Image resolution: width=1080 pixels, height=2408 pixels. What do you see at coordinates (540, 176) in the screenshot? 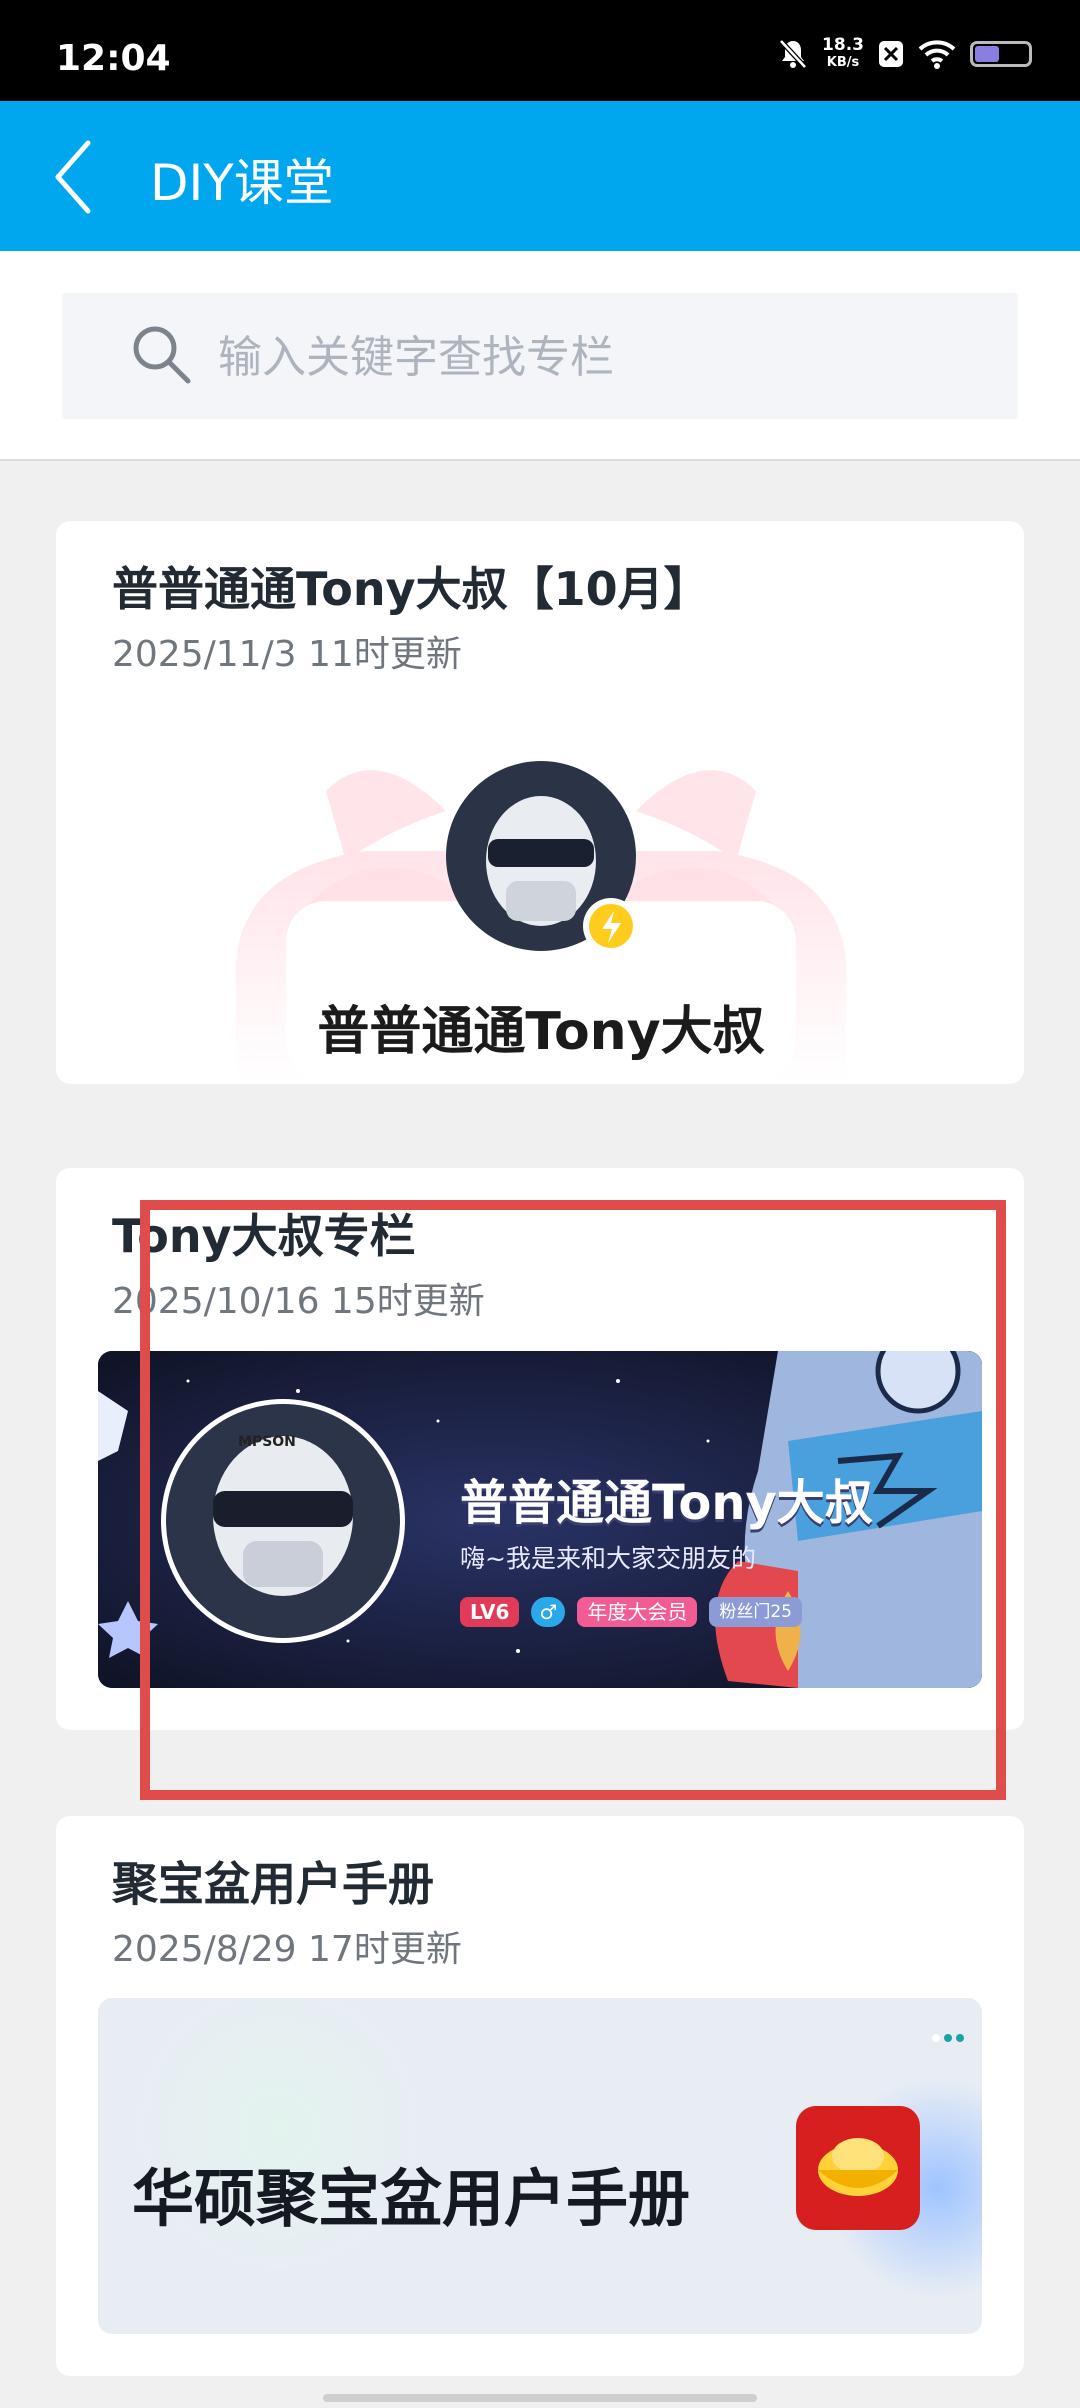
I see `app-bar: DIY课堂` at bounding box center [540, 176].